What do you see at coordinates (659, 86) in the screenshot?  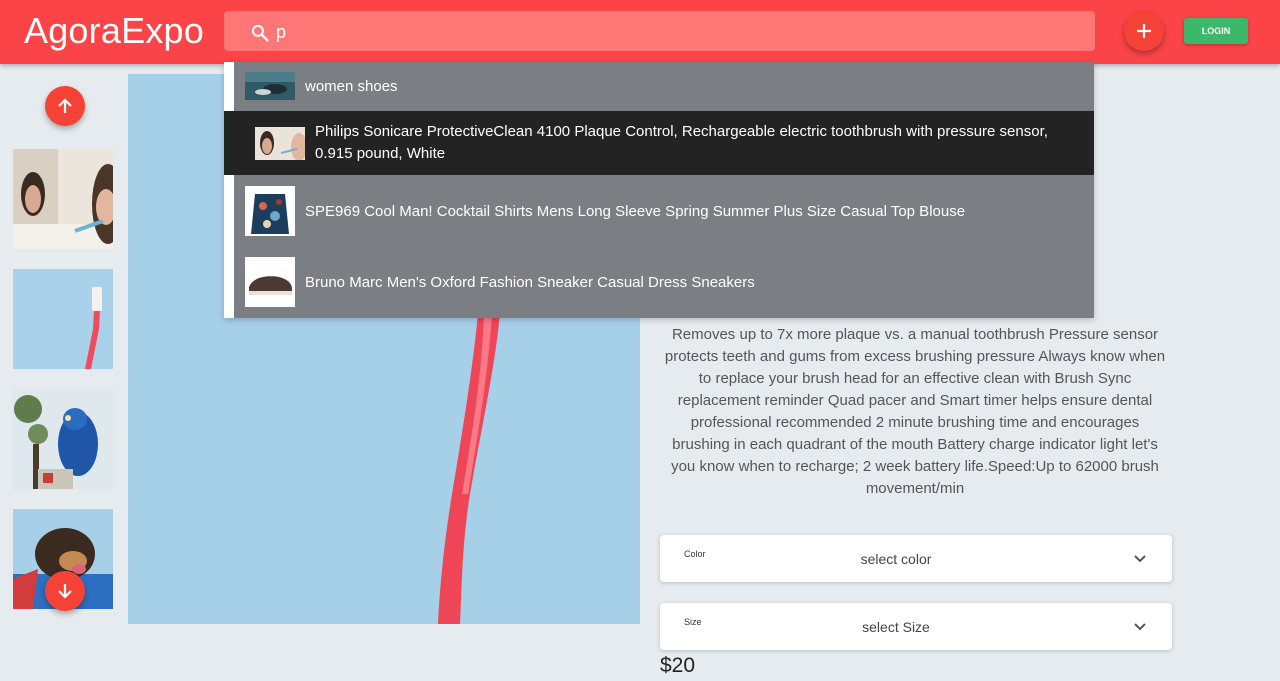 I see `suggestion-item: women shoes` at bounding box center [659, 86].